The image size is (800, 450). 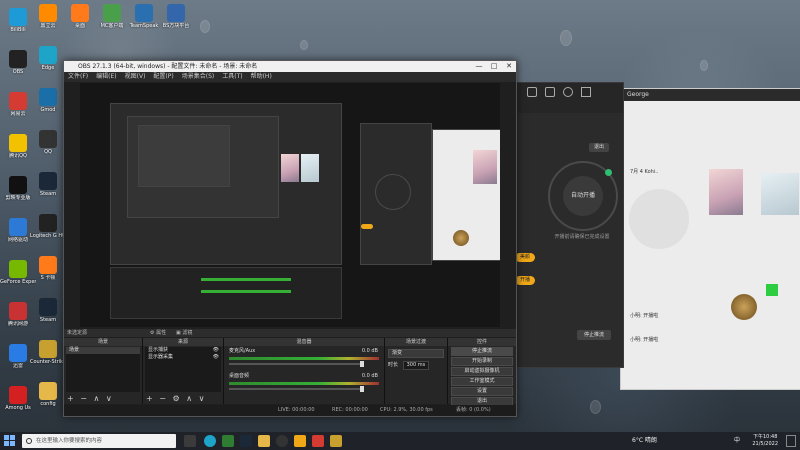 What do you see at coordinates (144, 26) in the screenshot?
I see `desktop-icon-label: TeamSpeak` at bounding box center [144, 26].